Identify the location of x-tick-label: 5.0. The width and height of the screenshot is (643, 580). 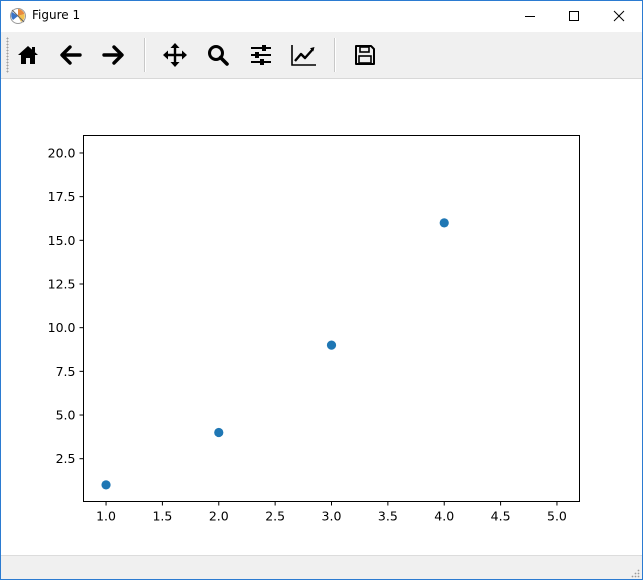
(557, 516).